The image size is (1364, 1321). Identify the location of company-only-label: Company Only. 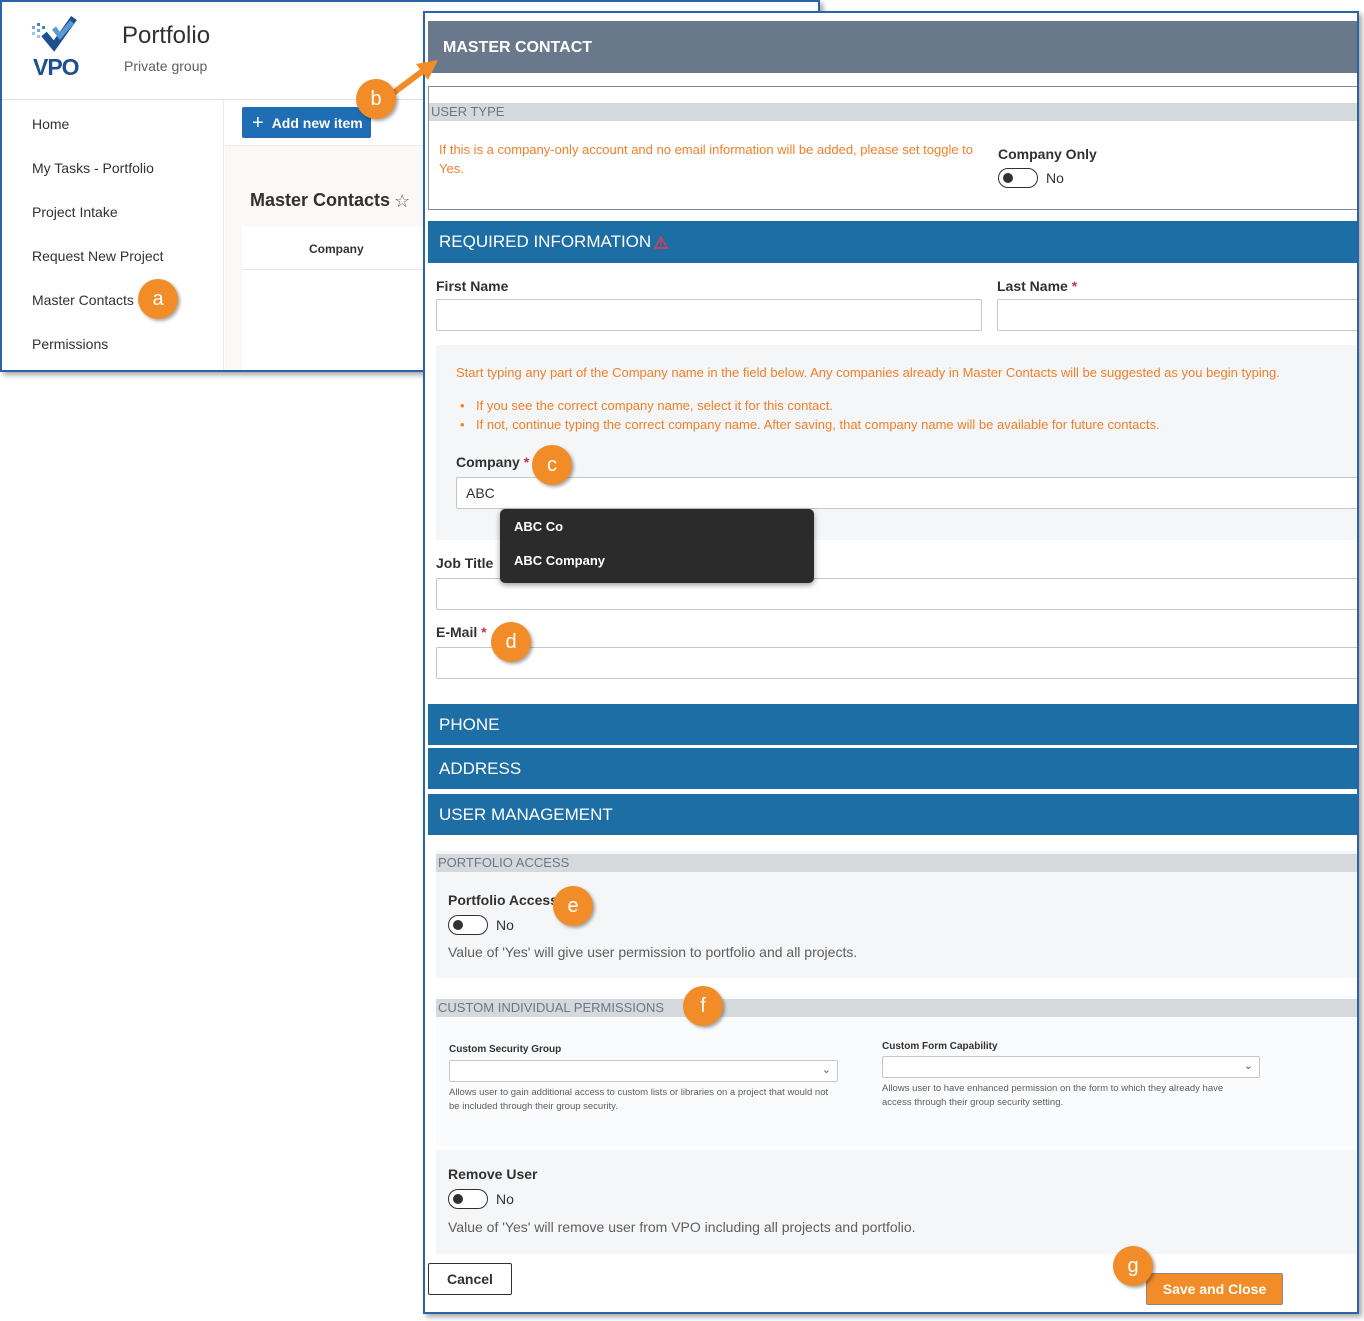
(1047, 154).